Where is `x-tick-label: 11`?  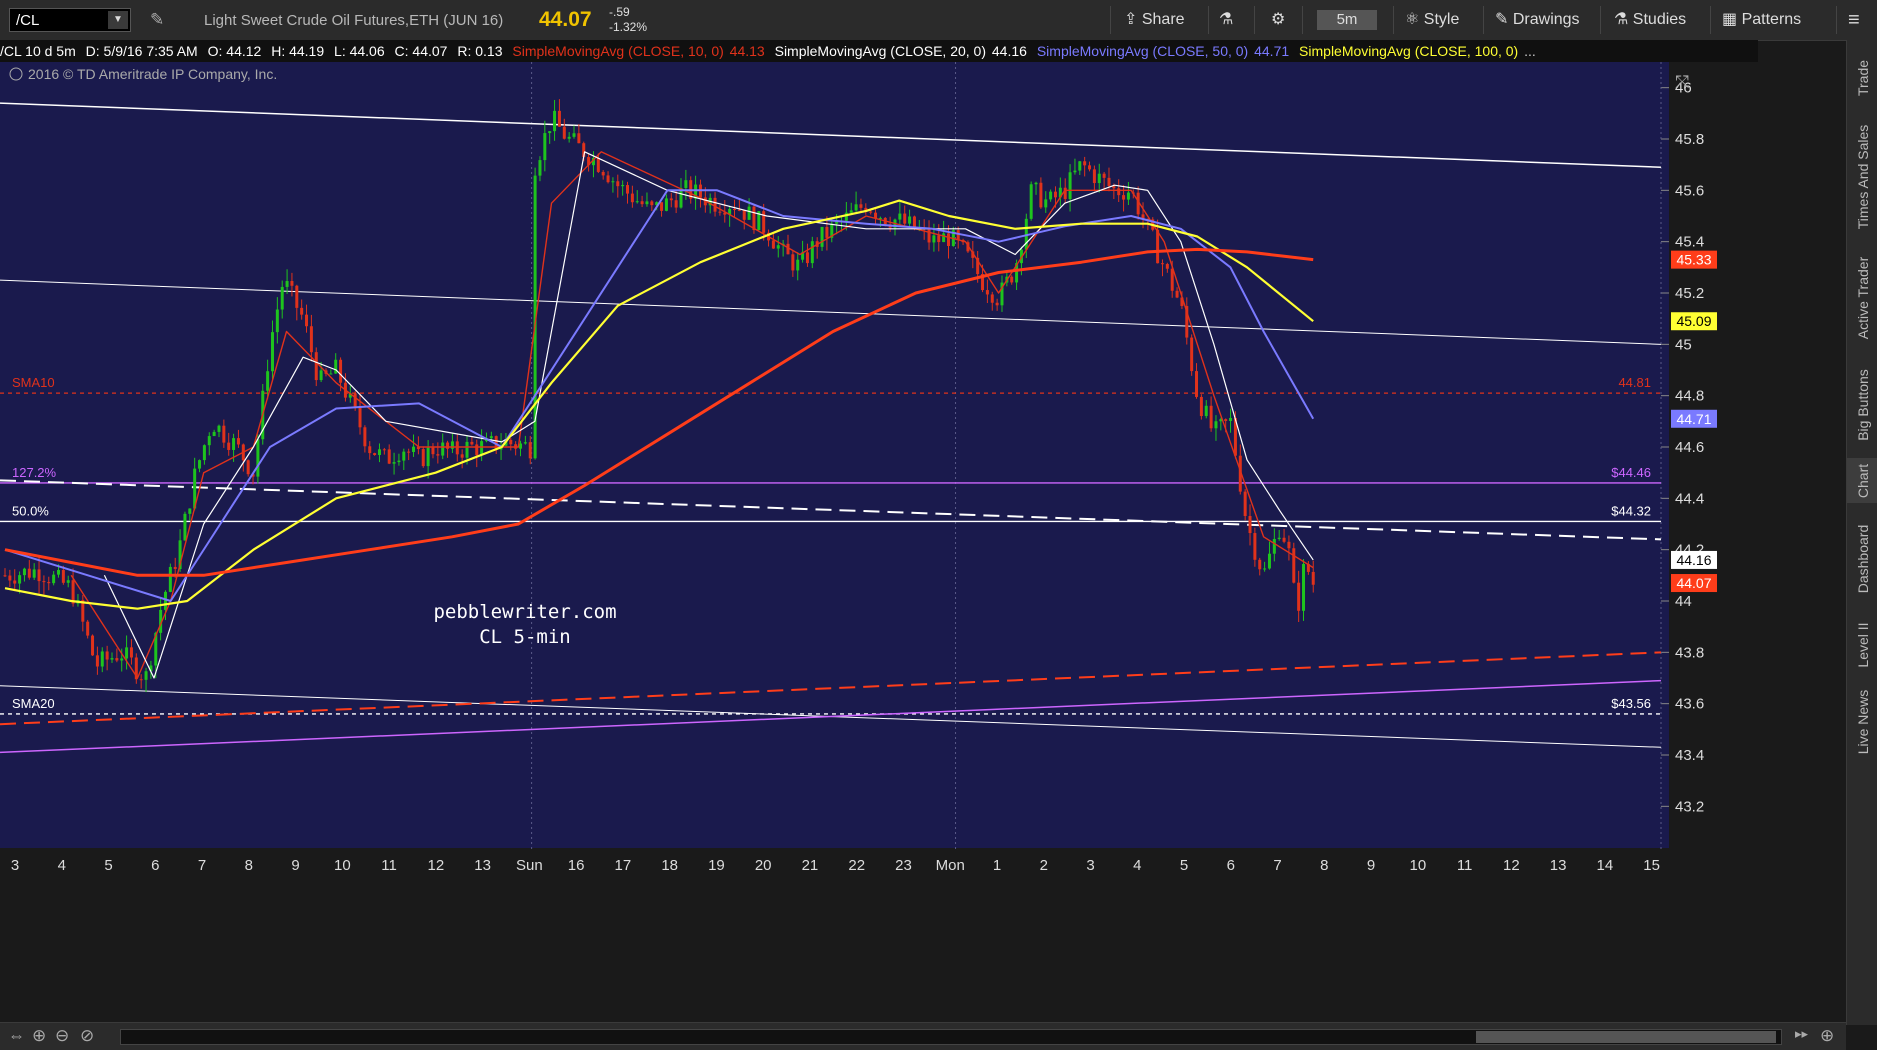 x-tick-label: 11 is located at coordinates (1465, 865).